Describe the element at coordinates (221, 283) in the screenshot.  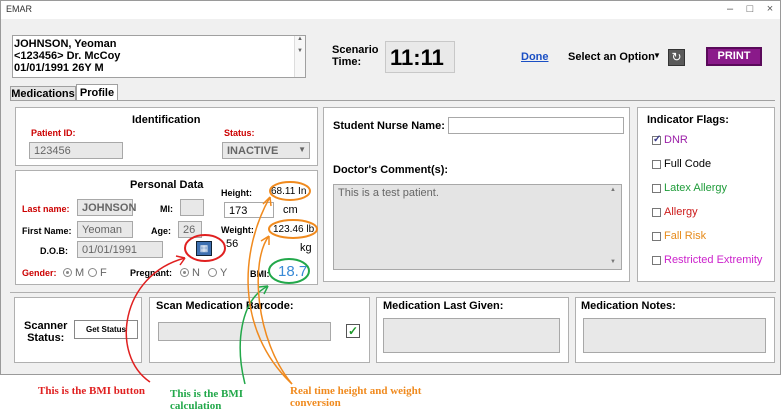
I see `annotation-overlay` at that location.